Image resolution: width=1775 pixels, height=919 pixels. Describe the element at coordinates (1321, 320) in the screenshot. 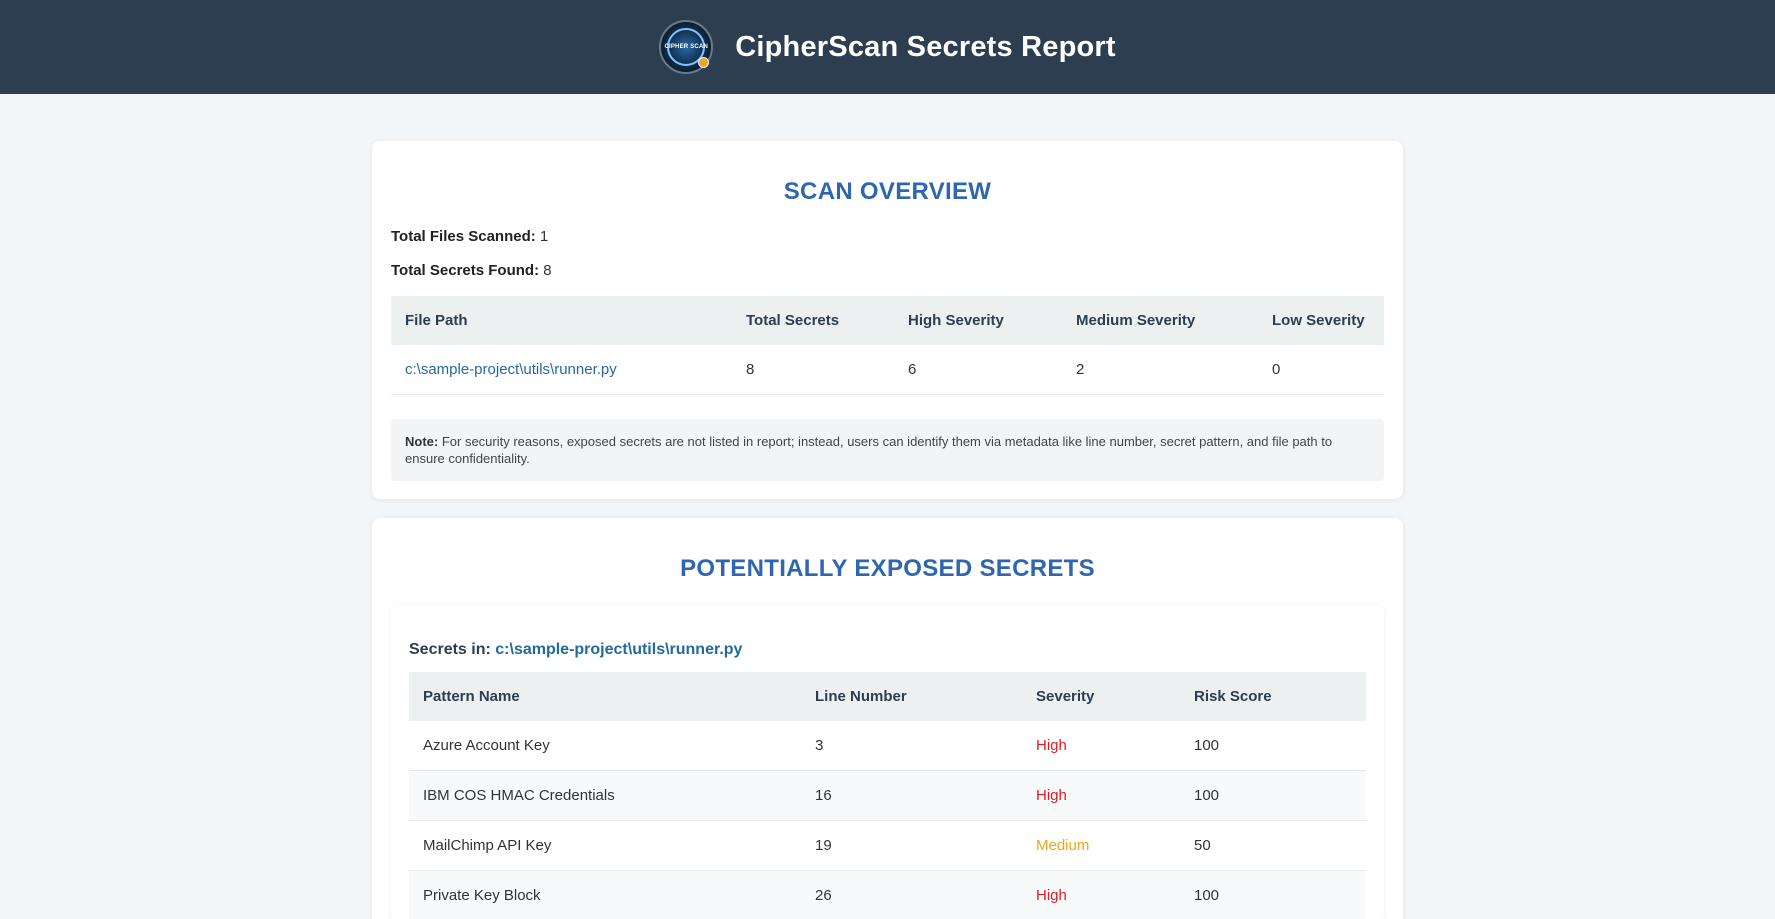

I see `column-low-severity: Low Severity` at that location.